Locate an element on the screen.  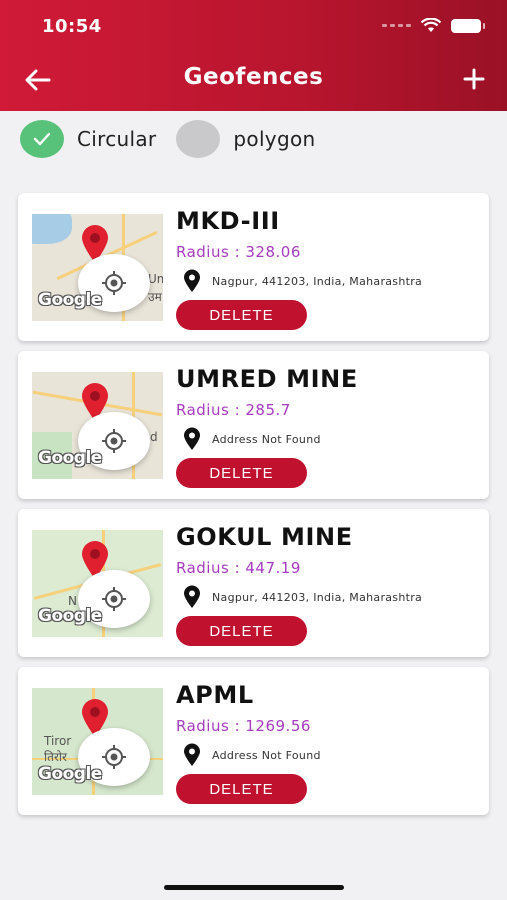
geofence-radius: Radius : 328.06 is located at coordinates (238, 252).